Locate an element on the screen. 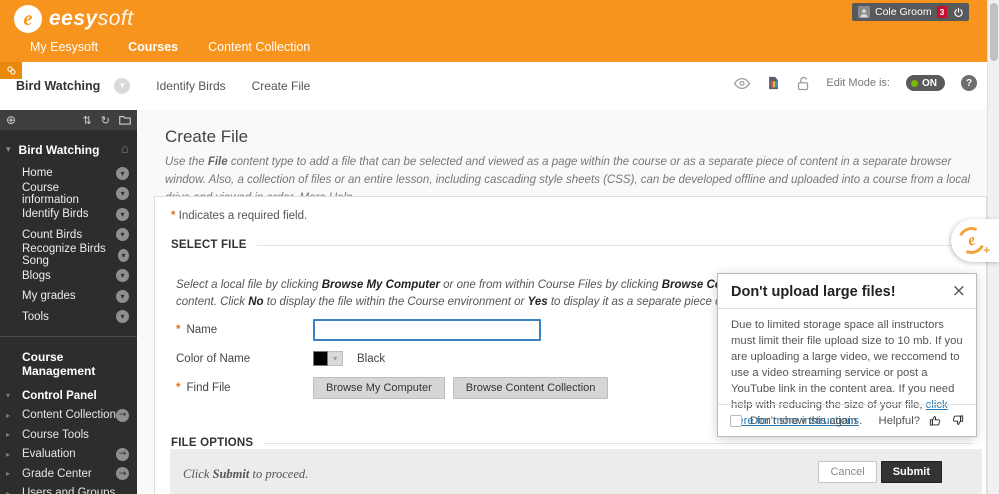  dont-show-again-label: Don't show this again is located at coordinates (804, 420).